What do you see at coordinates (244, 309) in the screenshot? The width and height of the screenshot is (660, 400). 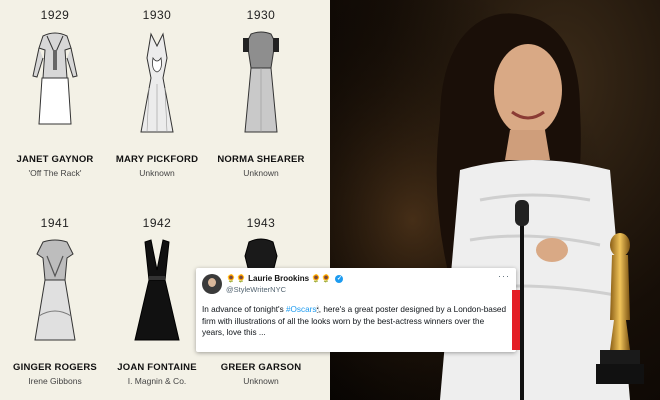 I see `tweet-text-start: In advance of tonight's` at bounding box center [244, 309].